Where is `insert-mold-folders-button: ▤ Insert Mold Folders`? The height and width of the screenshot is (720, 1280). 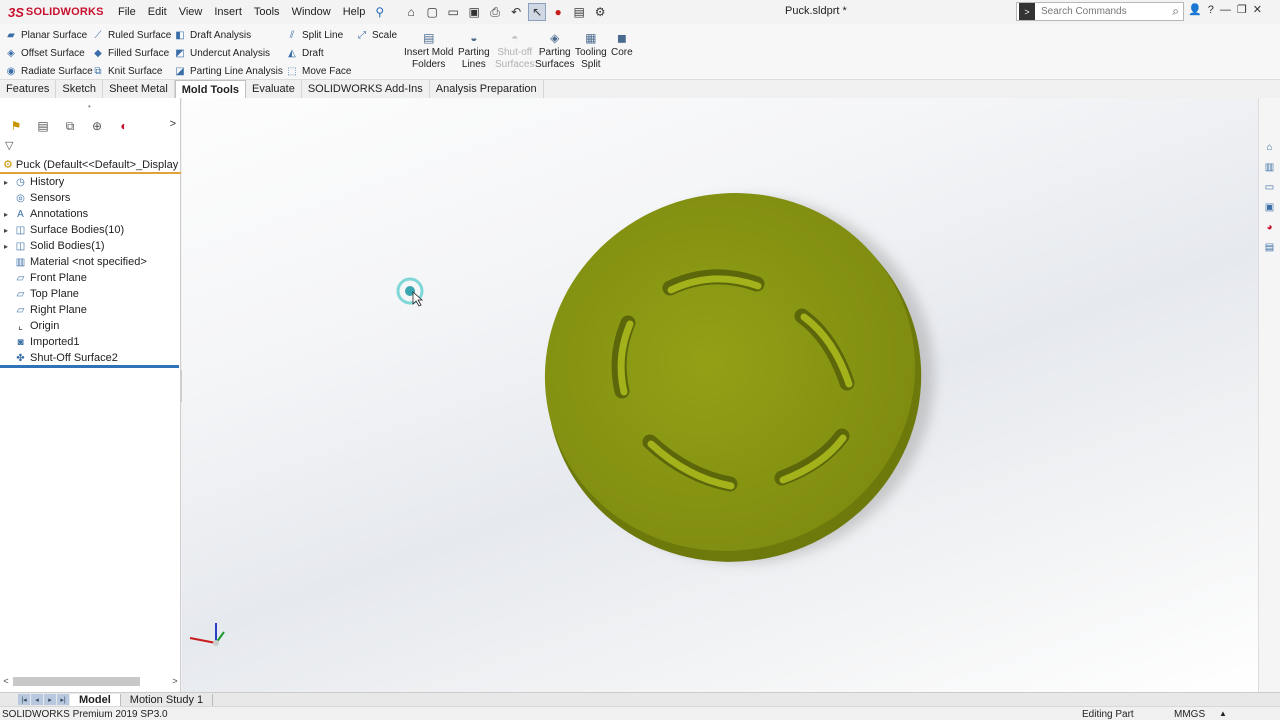 insert-mold-folders-button: ▤ Insert Mold Folders is located at coordinates (428, 51).